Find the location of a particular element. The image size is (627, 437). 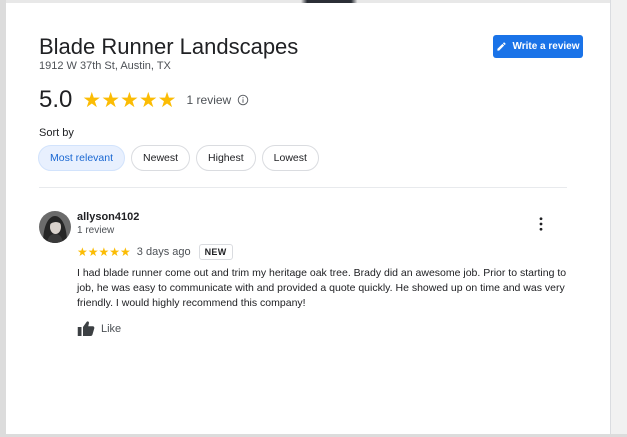

new-badge: NEW is located at coordinates (215, 252).